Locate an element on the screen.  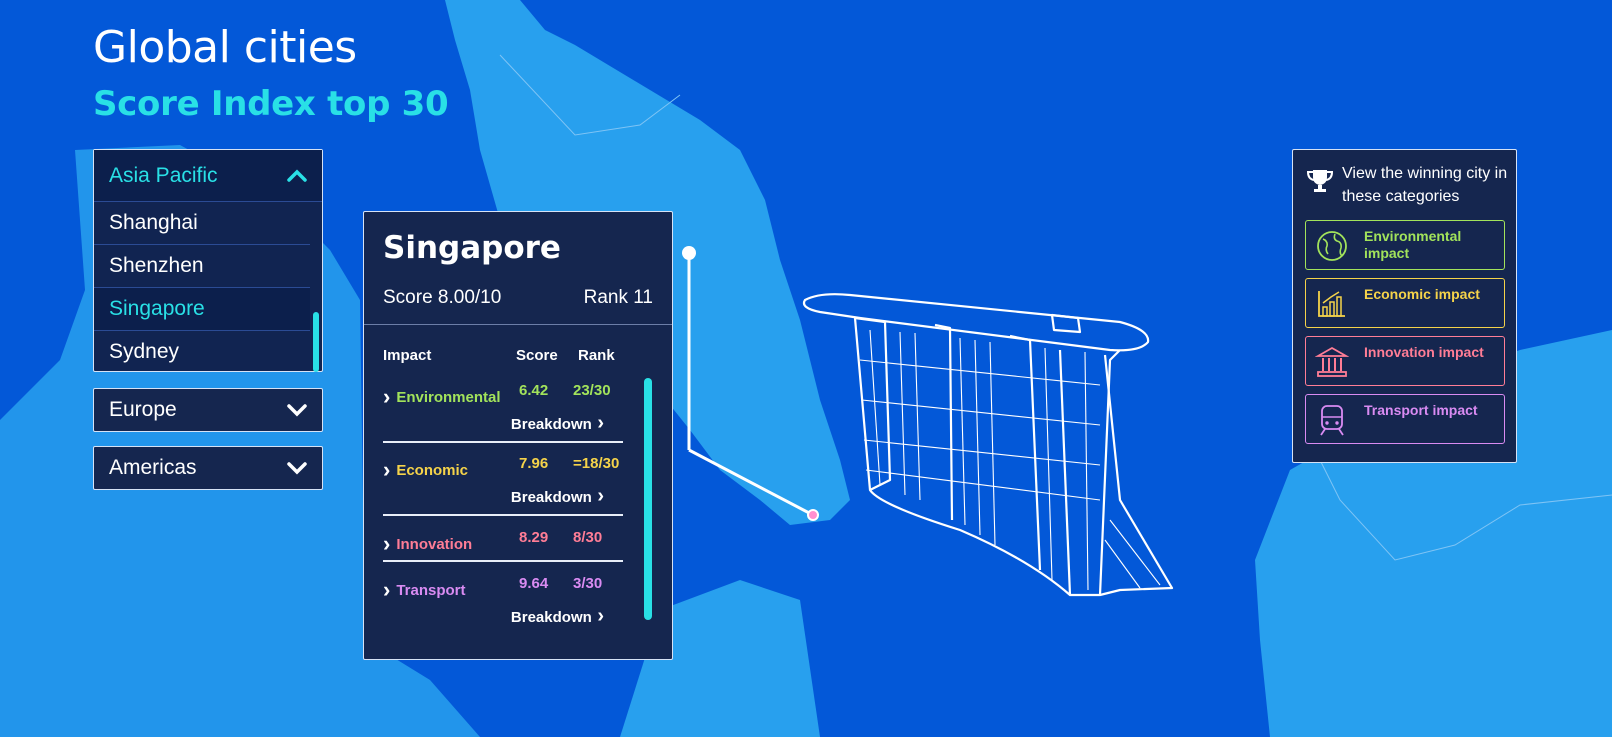
impact-rank: =18/30 is located at coordinates (596, 463).